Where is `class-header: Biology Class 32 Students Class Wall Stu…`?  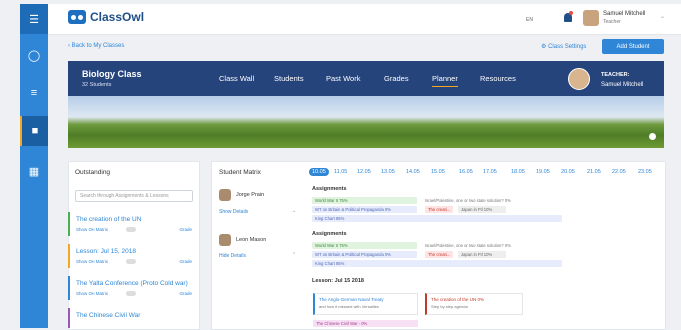 class-header: Biology Class 32 Students Class Wall Stu… is located at coordinates (366, 78).